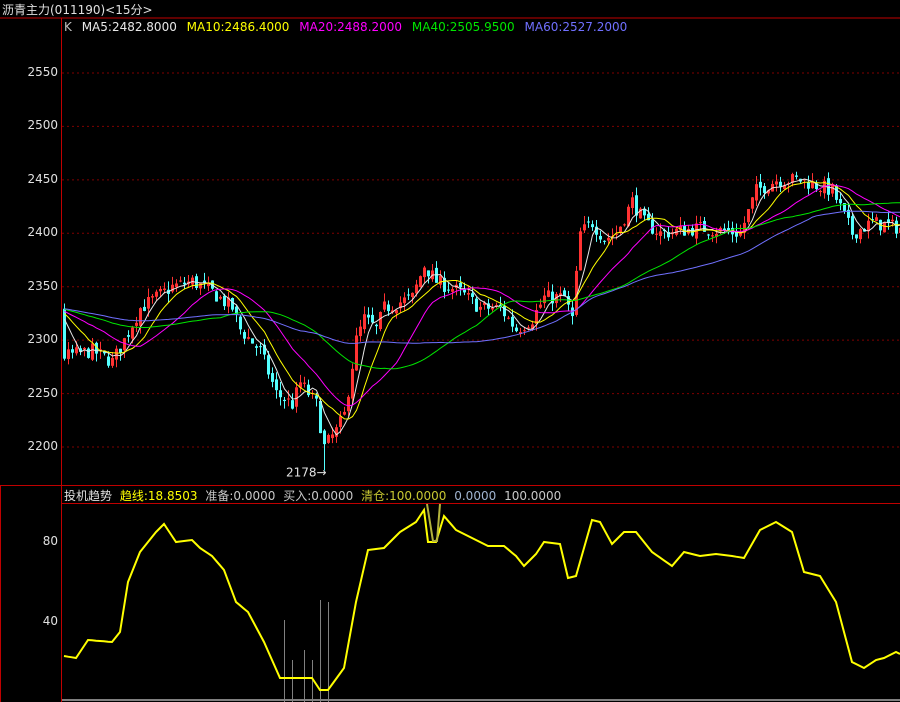  Describe the element at coordinates (576, 27) in the screenshot. I see `legend-ma60: MA60:2527.2000` at that location.